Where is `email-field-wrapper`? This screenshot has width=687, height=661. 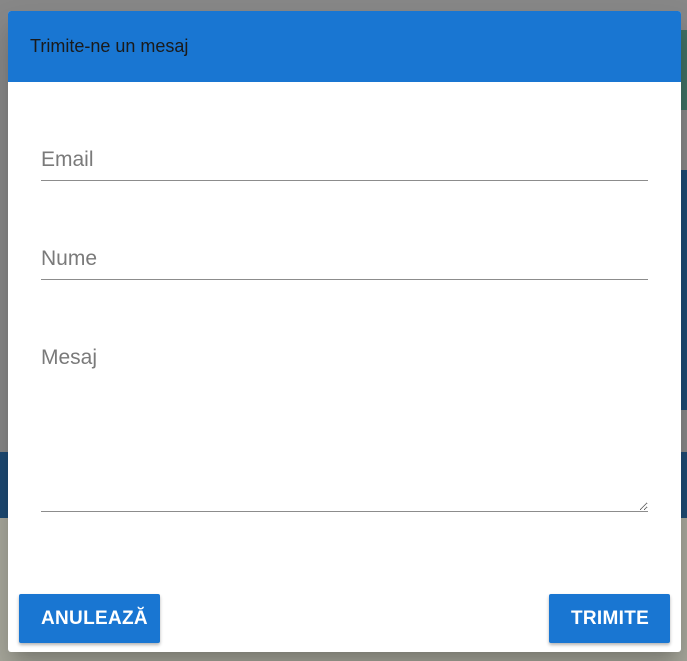 email-field-wrapper is located at coordinates (344, 164).